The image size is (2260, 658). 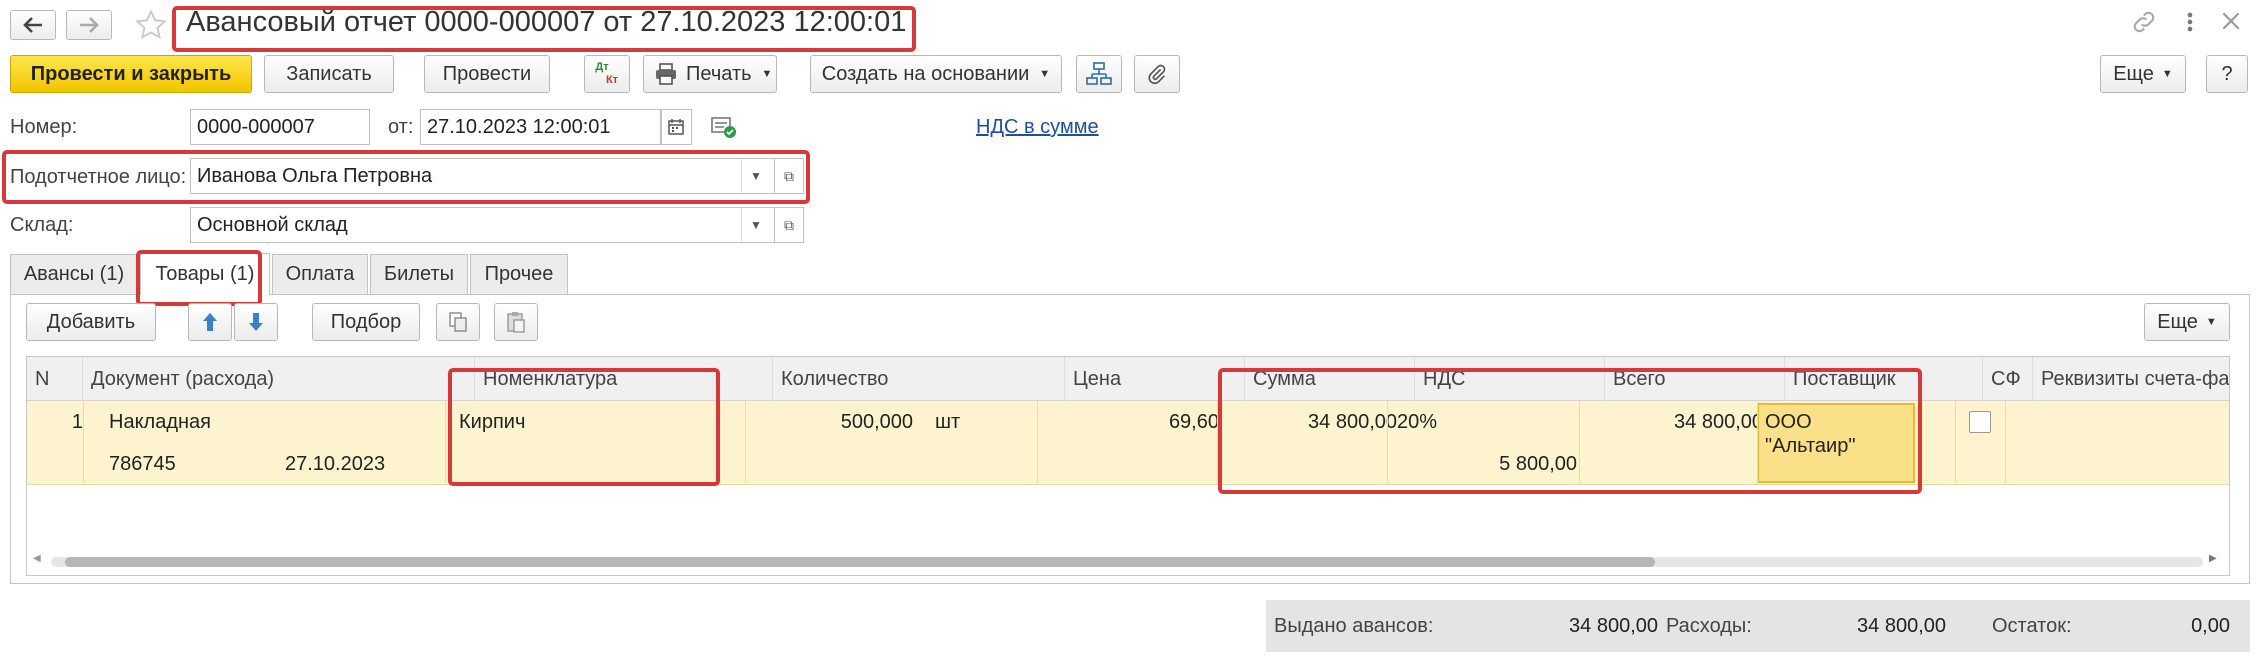 I want to click on more-button: Еще ▼, so click(x=2143, y=74).